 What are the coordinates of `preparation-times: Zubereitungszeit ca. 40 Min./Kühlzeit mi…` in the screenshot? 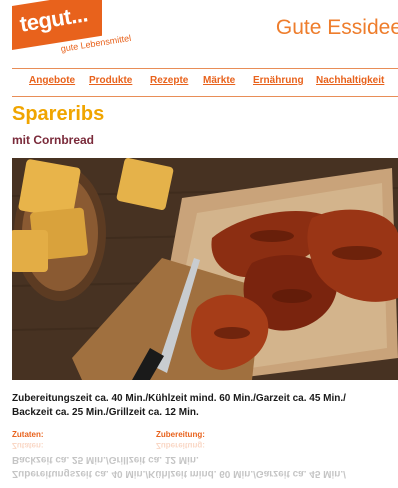 It's located at (202, 406).